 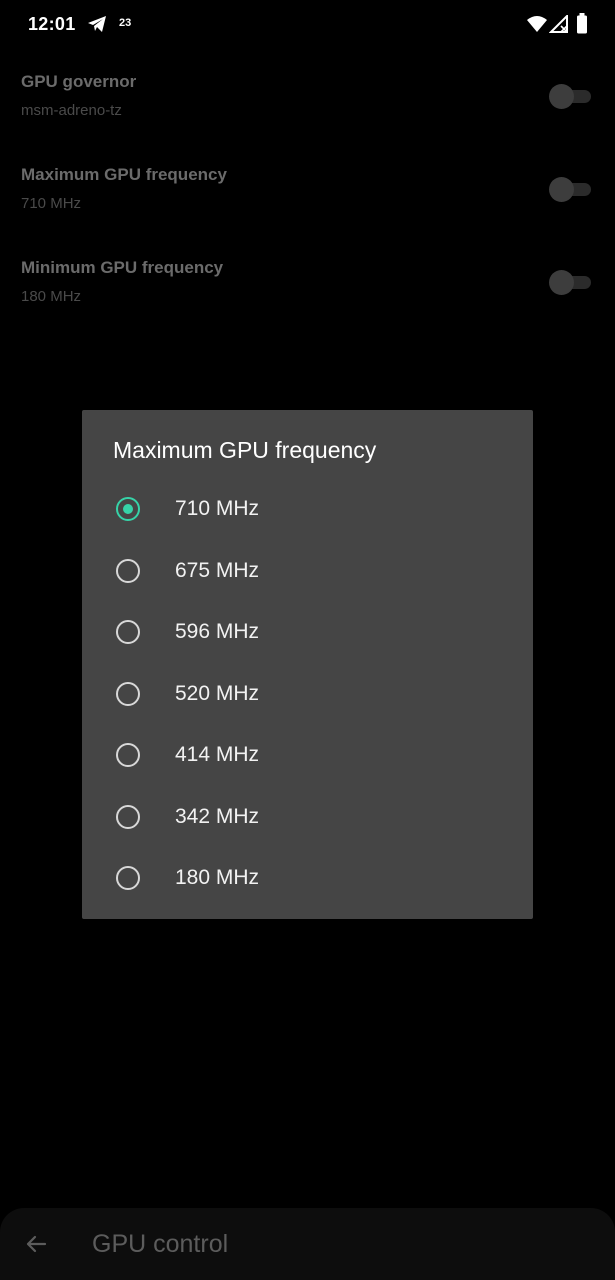 What do you see at coordinates (122, 267) in the screenshot?
I see `setting-title: Minimum GPU frequency` at bounding box center [122, 267].